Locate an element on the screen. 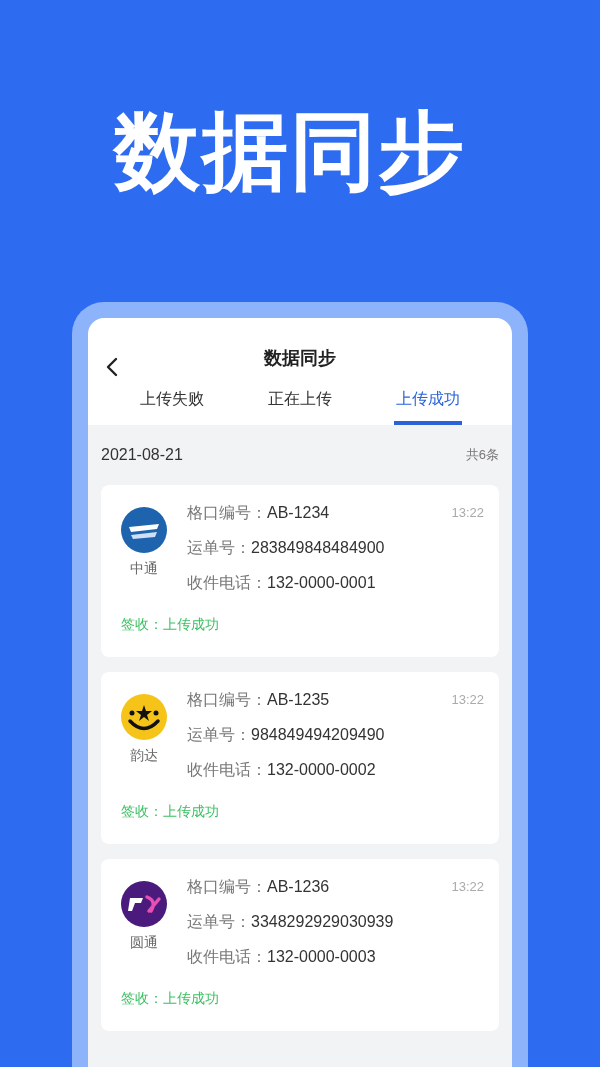 The image size is (600, 1067). screen-title: 数据同步 is located at coordinates (300, 358).